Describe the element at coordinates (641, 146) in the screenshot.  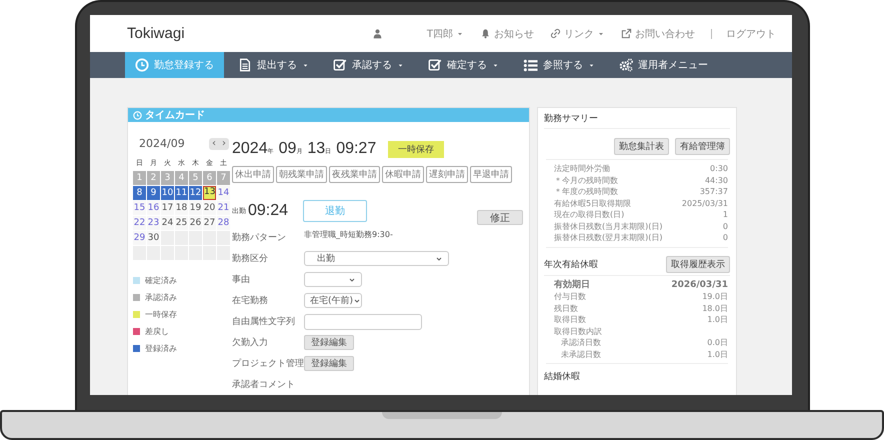
I see `report-button: 勤怠集計表` at that location.